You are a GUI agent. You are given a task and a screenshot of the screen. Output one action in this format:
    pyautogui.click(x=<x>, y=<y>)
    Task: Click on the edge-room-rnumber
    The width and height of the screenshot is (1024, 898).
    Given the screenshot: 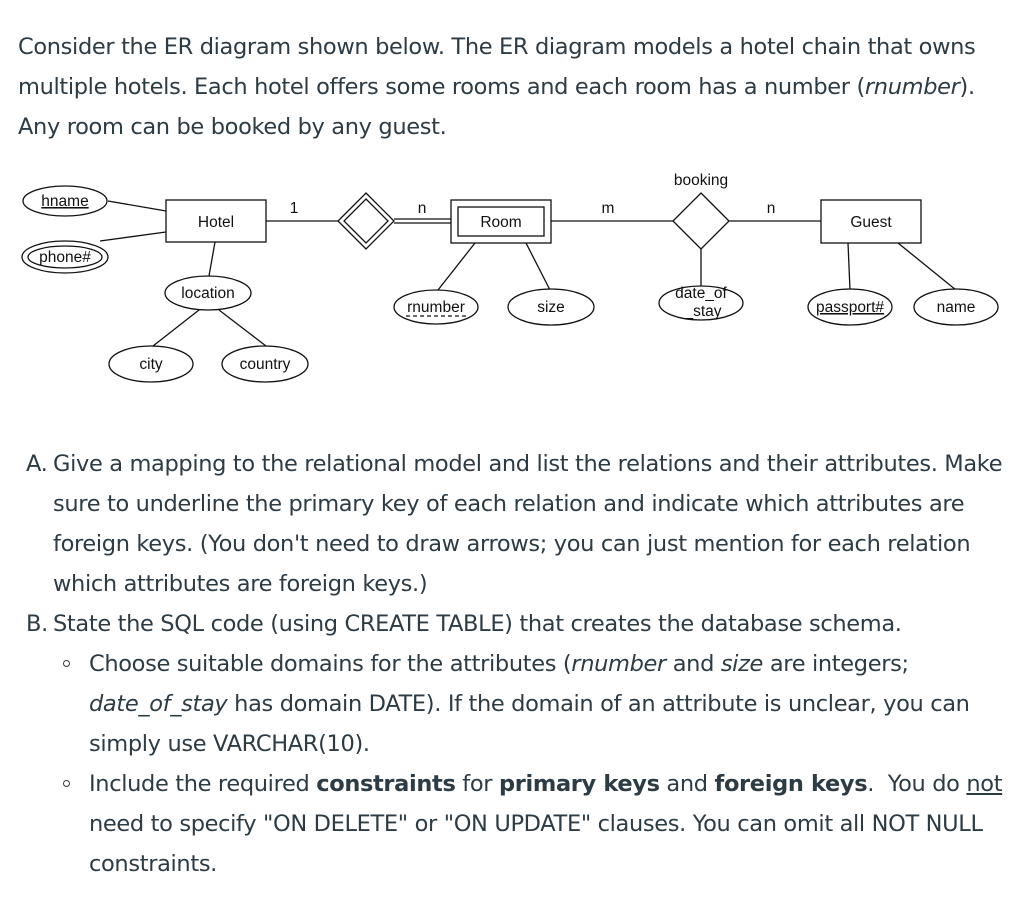 What is the action you would take?
    pyautogui.click(x=456, y=266)
    